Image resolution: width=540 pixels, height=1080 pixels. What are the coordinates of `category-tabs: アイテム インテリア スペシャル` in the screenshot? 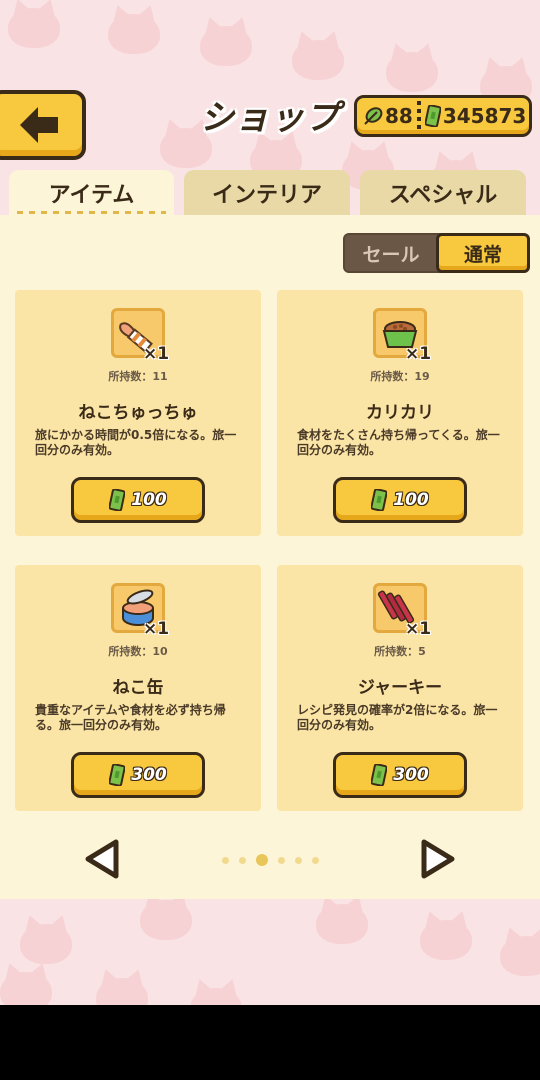 It's located at (270, 193).